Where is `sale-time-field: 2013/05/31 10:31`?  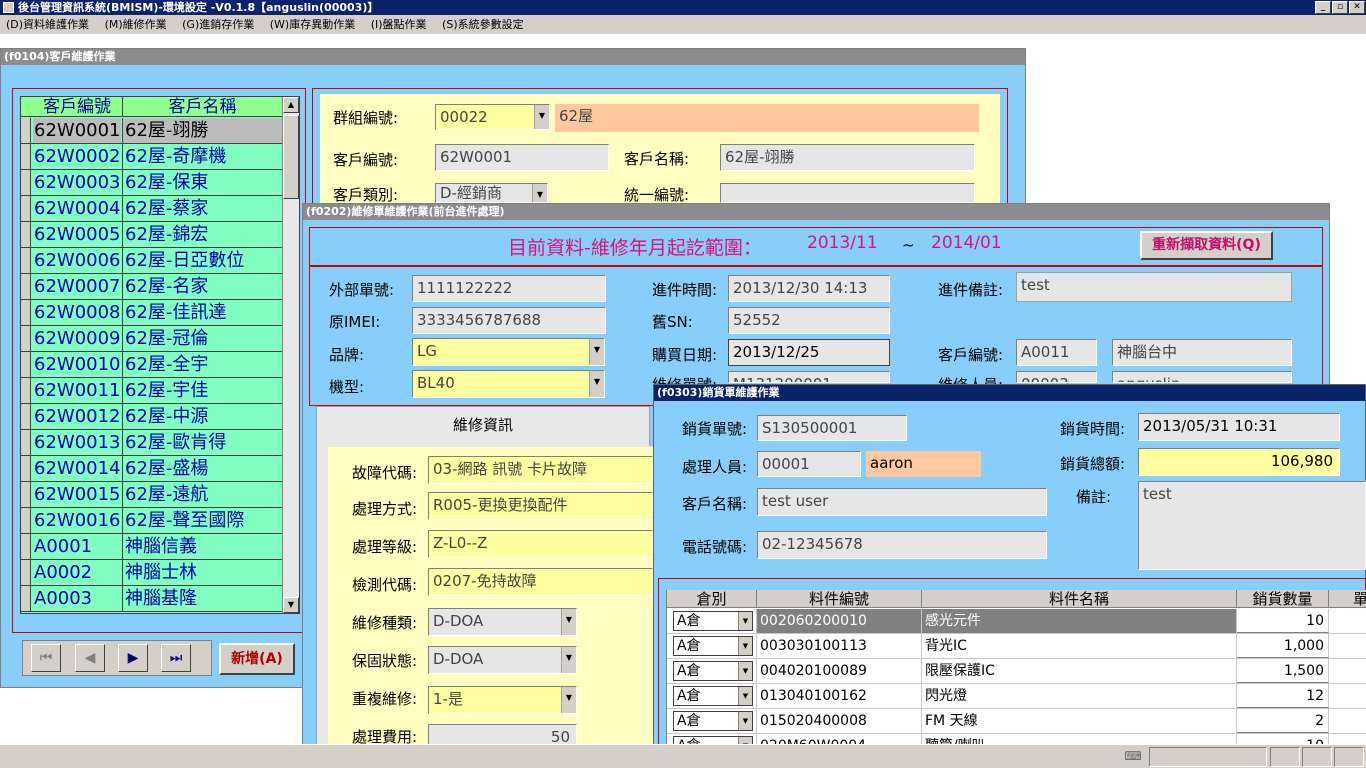
sale-time-field: 2013/05/31 10:31 is located at coordinates (1239, 427).